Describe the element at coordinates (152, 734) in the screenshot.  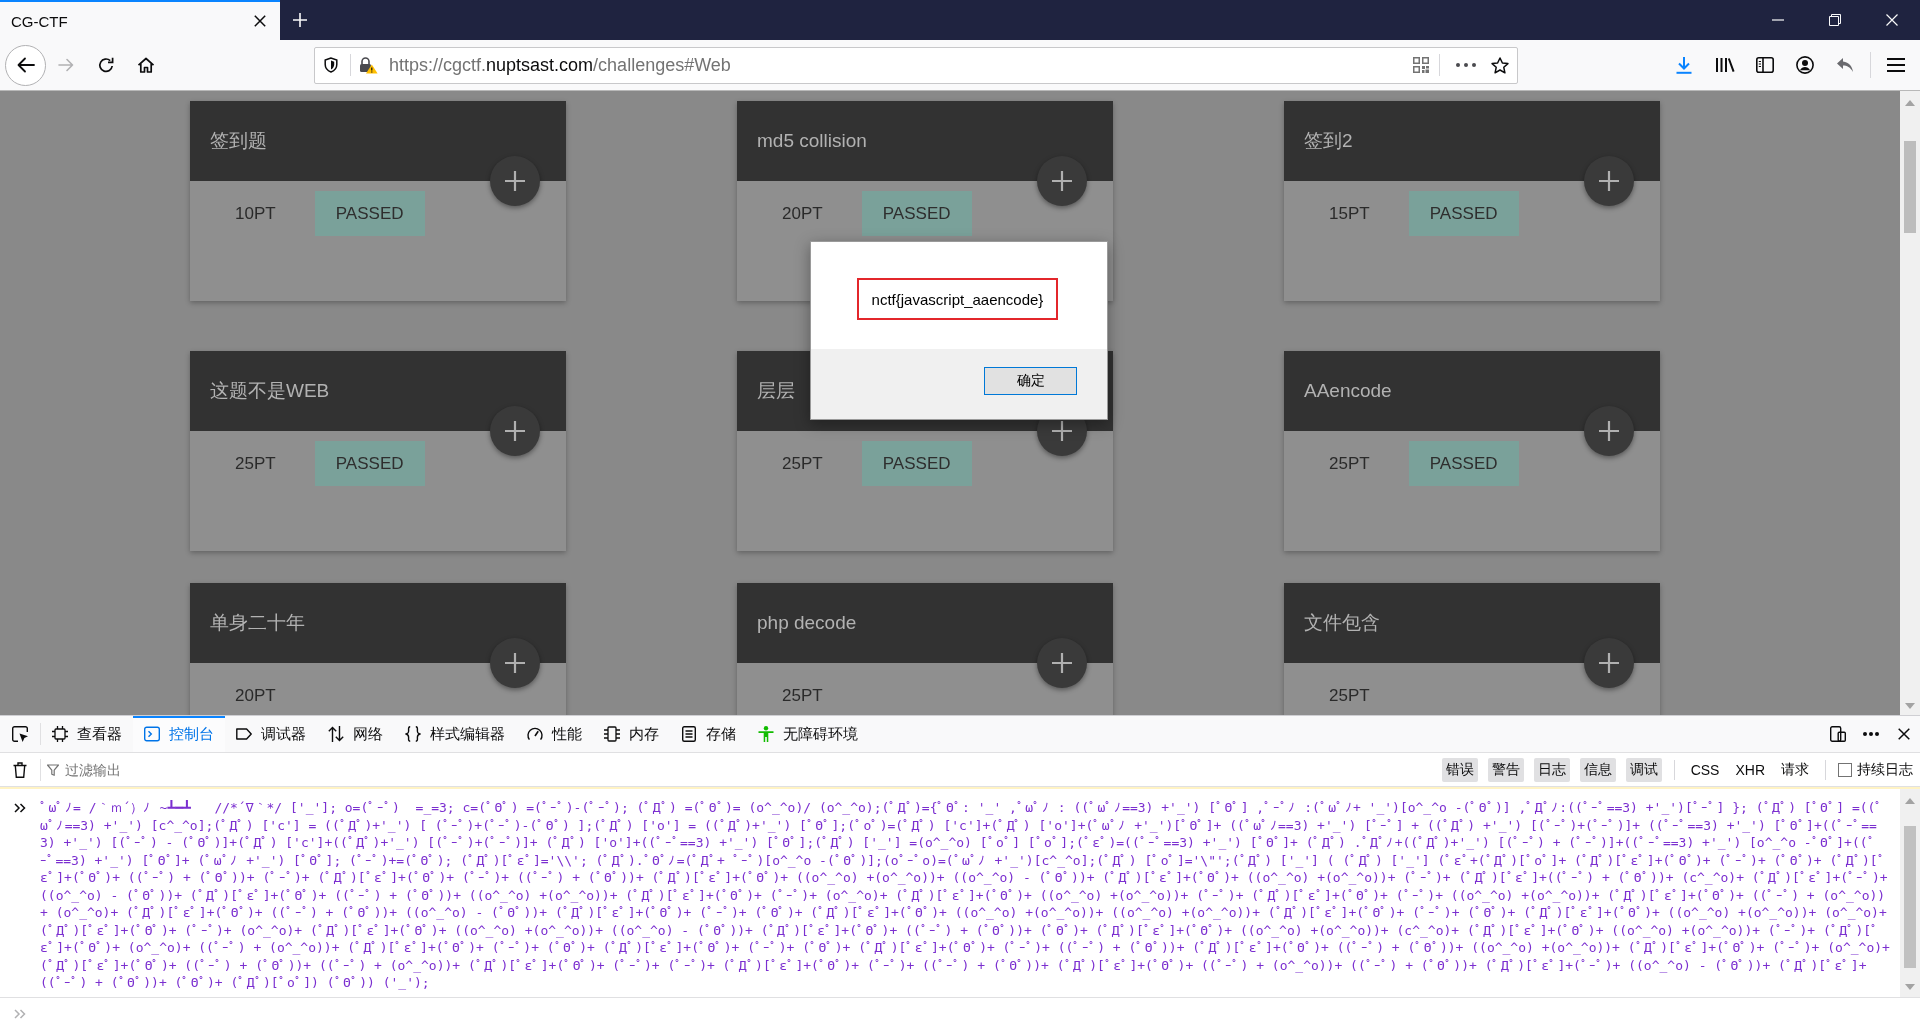
I see `terminal-icon` at that location.